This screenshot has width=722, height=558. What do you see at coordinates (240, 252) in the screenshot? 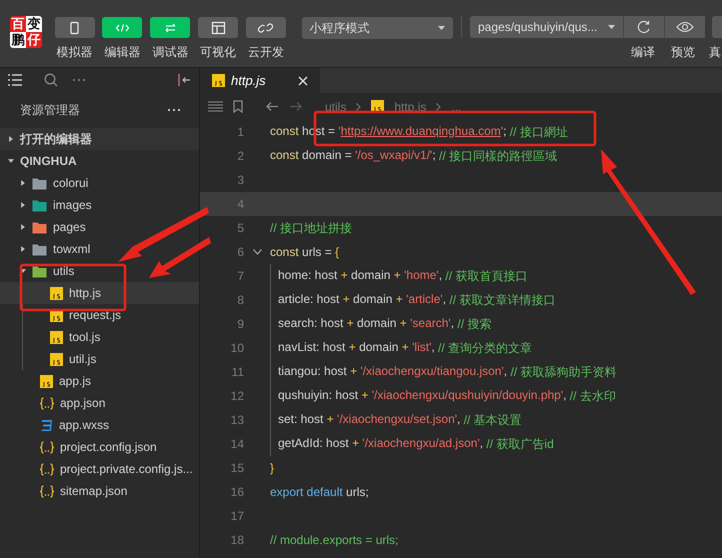
I see `line-number: 6` at bounding box center [240, 252].